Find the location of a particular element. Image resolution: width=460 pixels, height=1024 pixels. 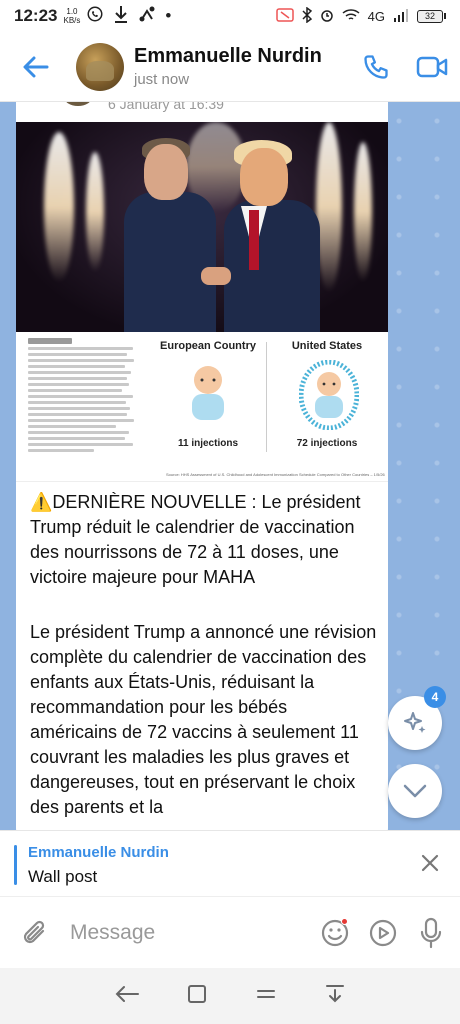

headline-label: DERNIÈRE NOUVELLE is located at coordinates (149, 502).